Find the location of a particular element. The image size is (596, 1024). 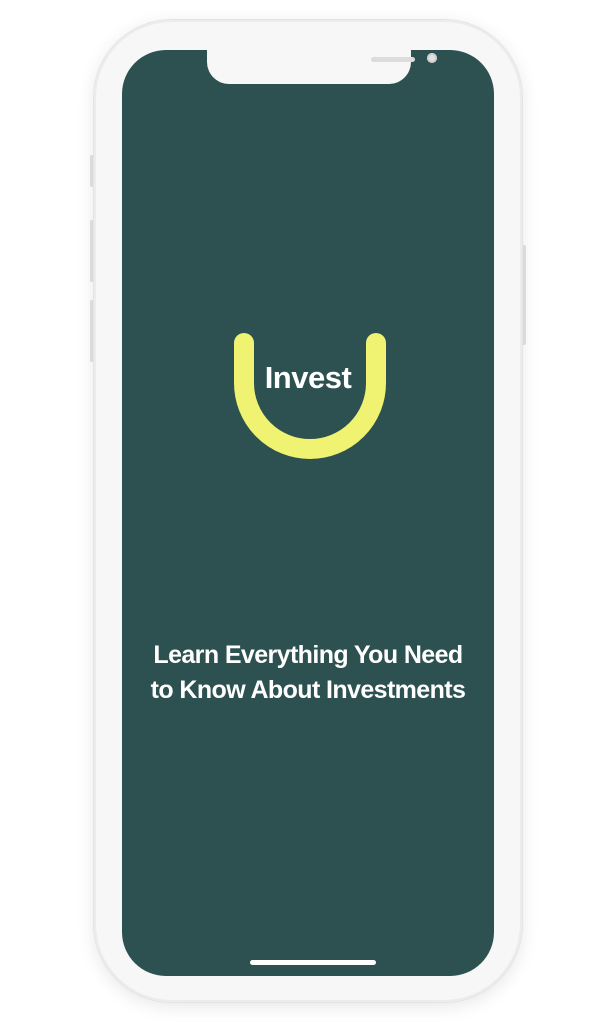

u-shaped-arc-logo-icon is located at coordinates (310, 396).